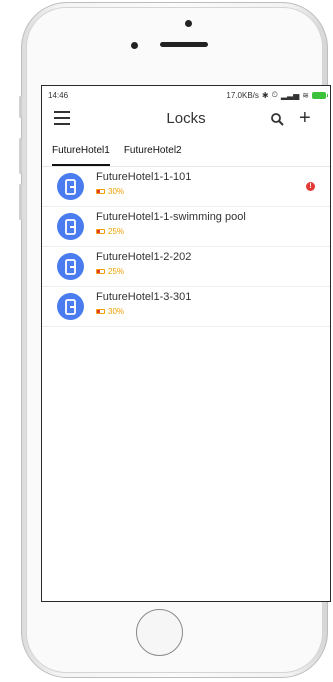  Describe the element at coordinates (277, 119) in the screenshot. I see `search-icon` at that location.